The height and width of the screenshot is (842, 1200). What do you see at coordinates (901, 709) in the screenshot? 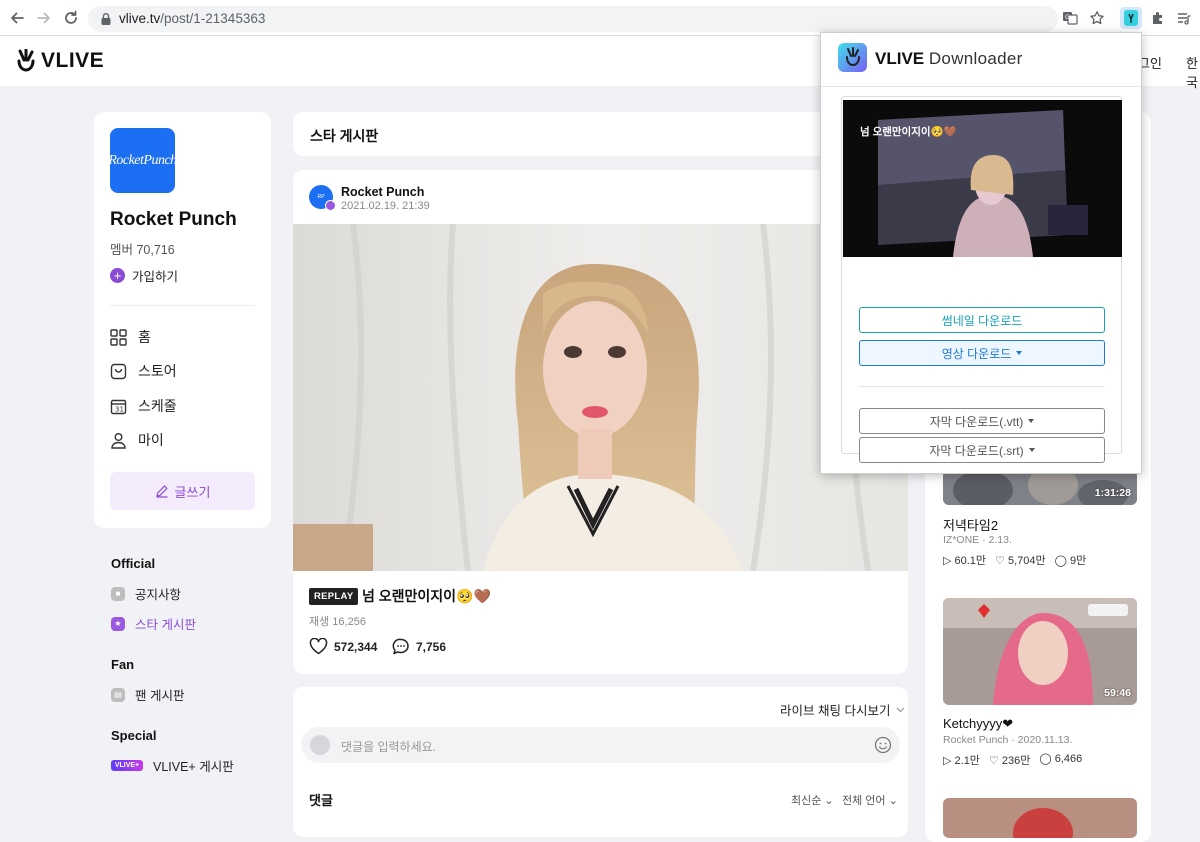
I see `chevron-down-icon` at bounding box center [901, 709].